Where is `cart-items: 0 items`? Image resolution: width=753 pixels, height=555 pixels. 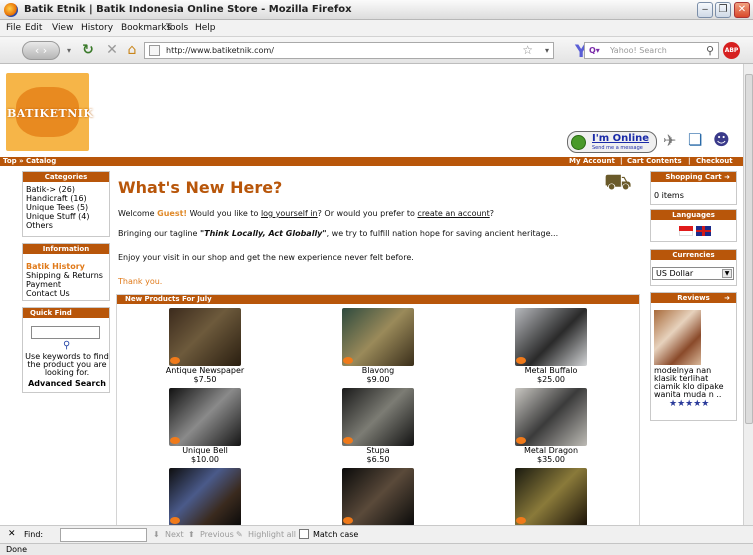 cart-items: 0 items is located at coordinates (669, 195).